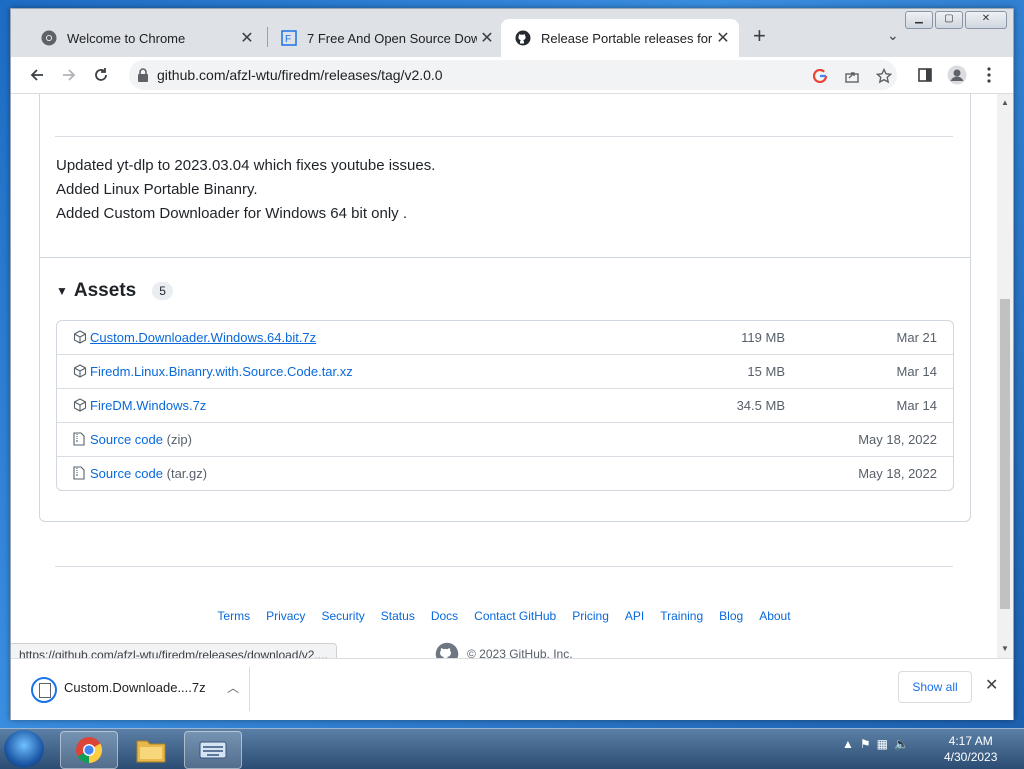 The width and height of the screenshot is (1024, 769). I want to click on footer-link-terms: Terms, so click(233, 616).